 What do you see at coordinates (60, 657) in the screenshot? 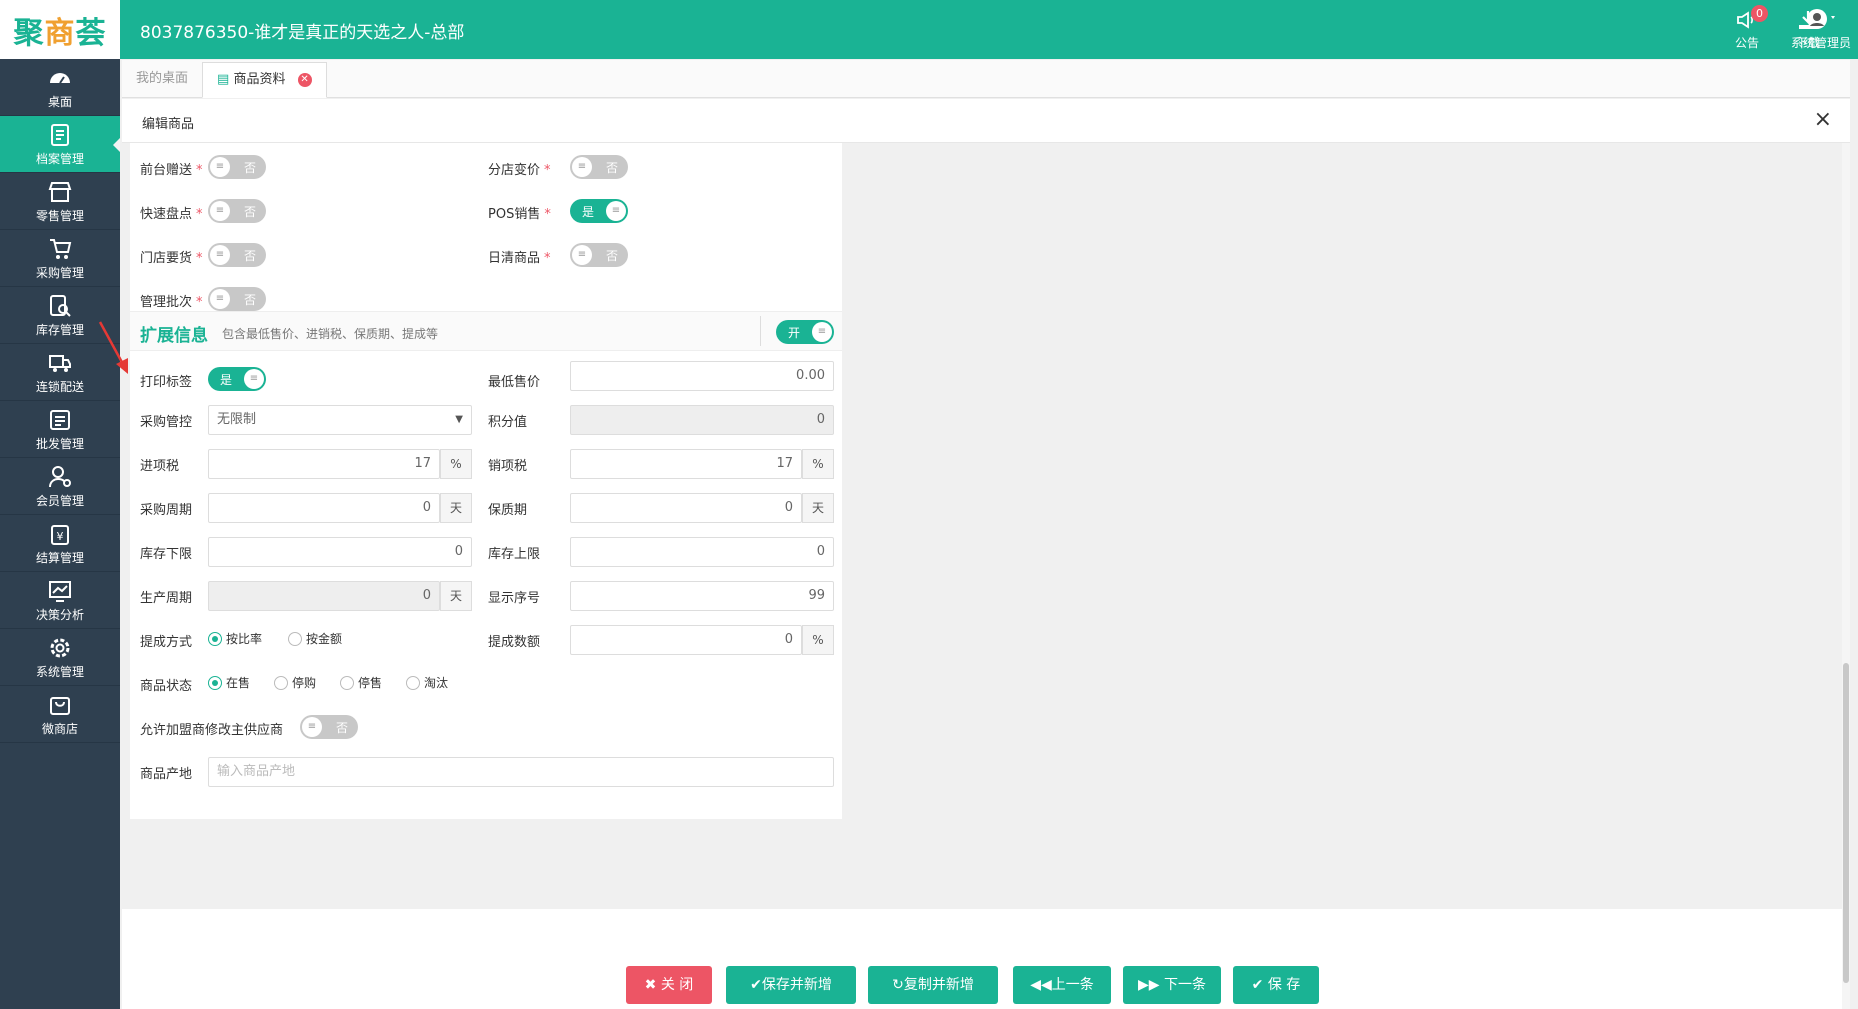
I see `sidebar-item-system: 系统管理` at bounding box center [60, 657].